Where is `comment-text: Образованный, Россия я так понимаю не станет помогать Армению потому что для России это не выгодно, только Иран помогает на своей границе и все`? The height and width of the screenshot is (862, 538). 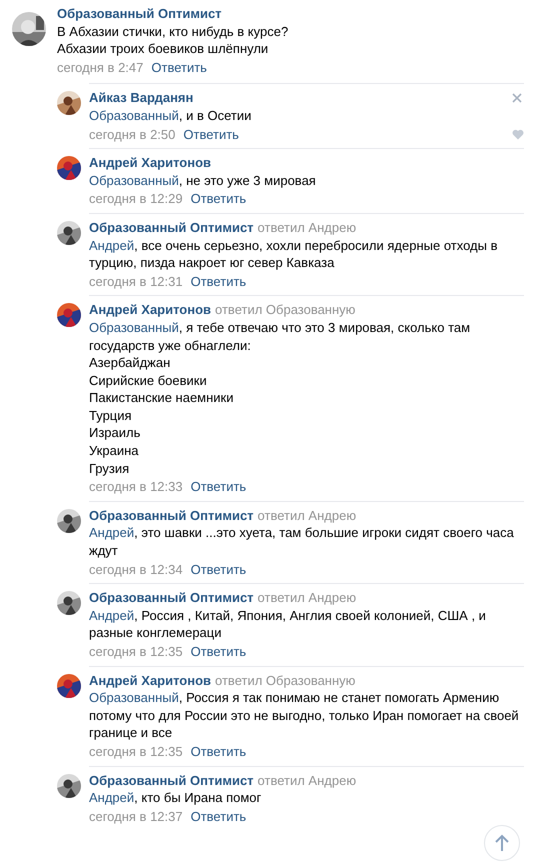 comment-text: Образованный, Россия я так понимаю не станет помогать Армению потому что для России это не выгодно, только Иран помогает на своей границе и все is located at coordinates (304, 715).